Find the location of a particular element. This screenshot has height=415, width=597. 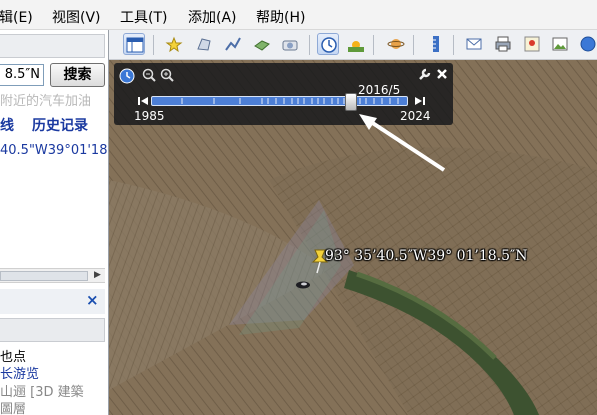

add-placemark-button is located at coordinates (174, 44).